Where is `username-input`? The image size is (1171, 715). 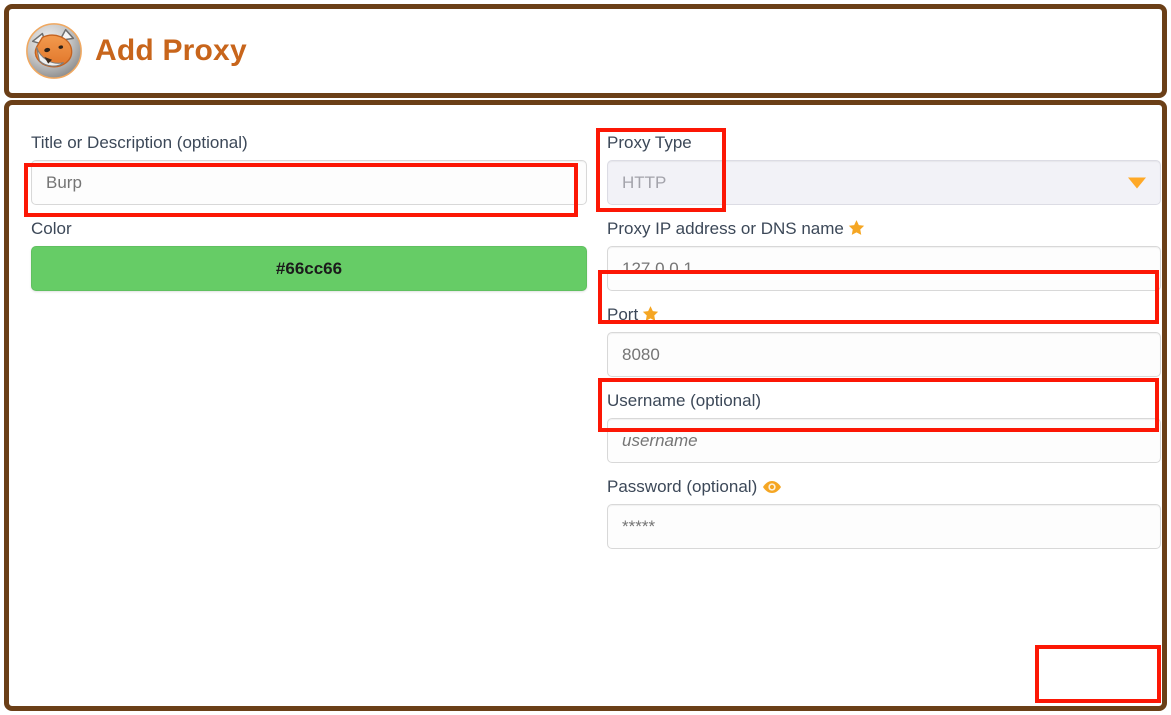 username-input is located at coordinates (884, 440).